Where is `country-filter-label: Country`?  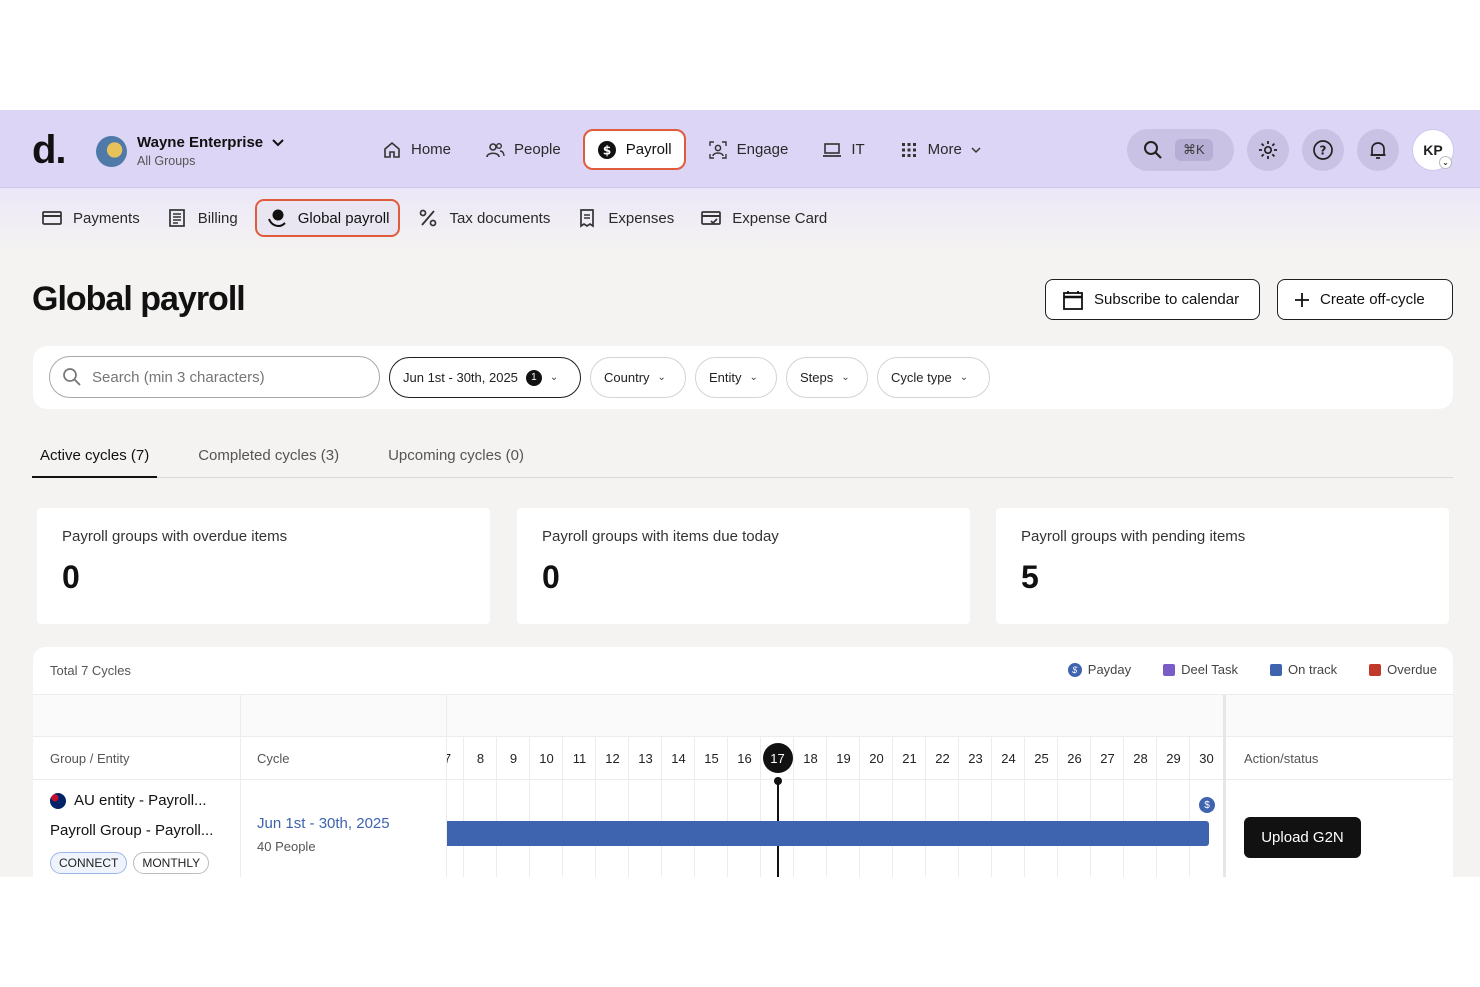 country-filter-label: Country is located at coordinates (627, 377).